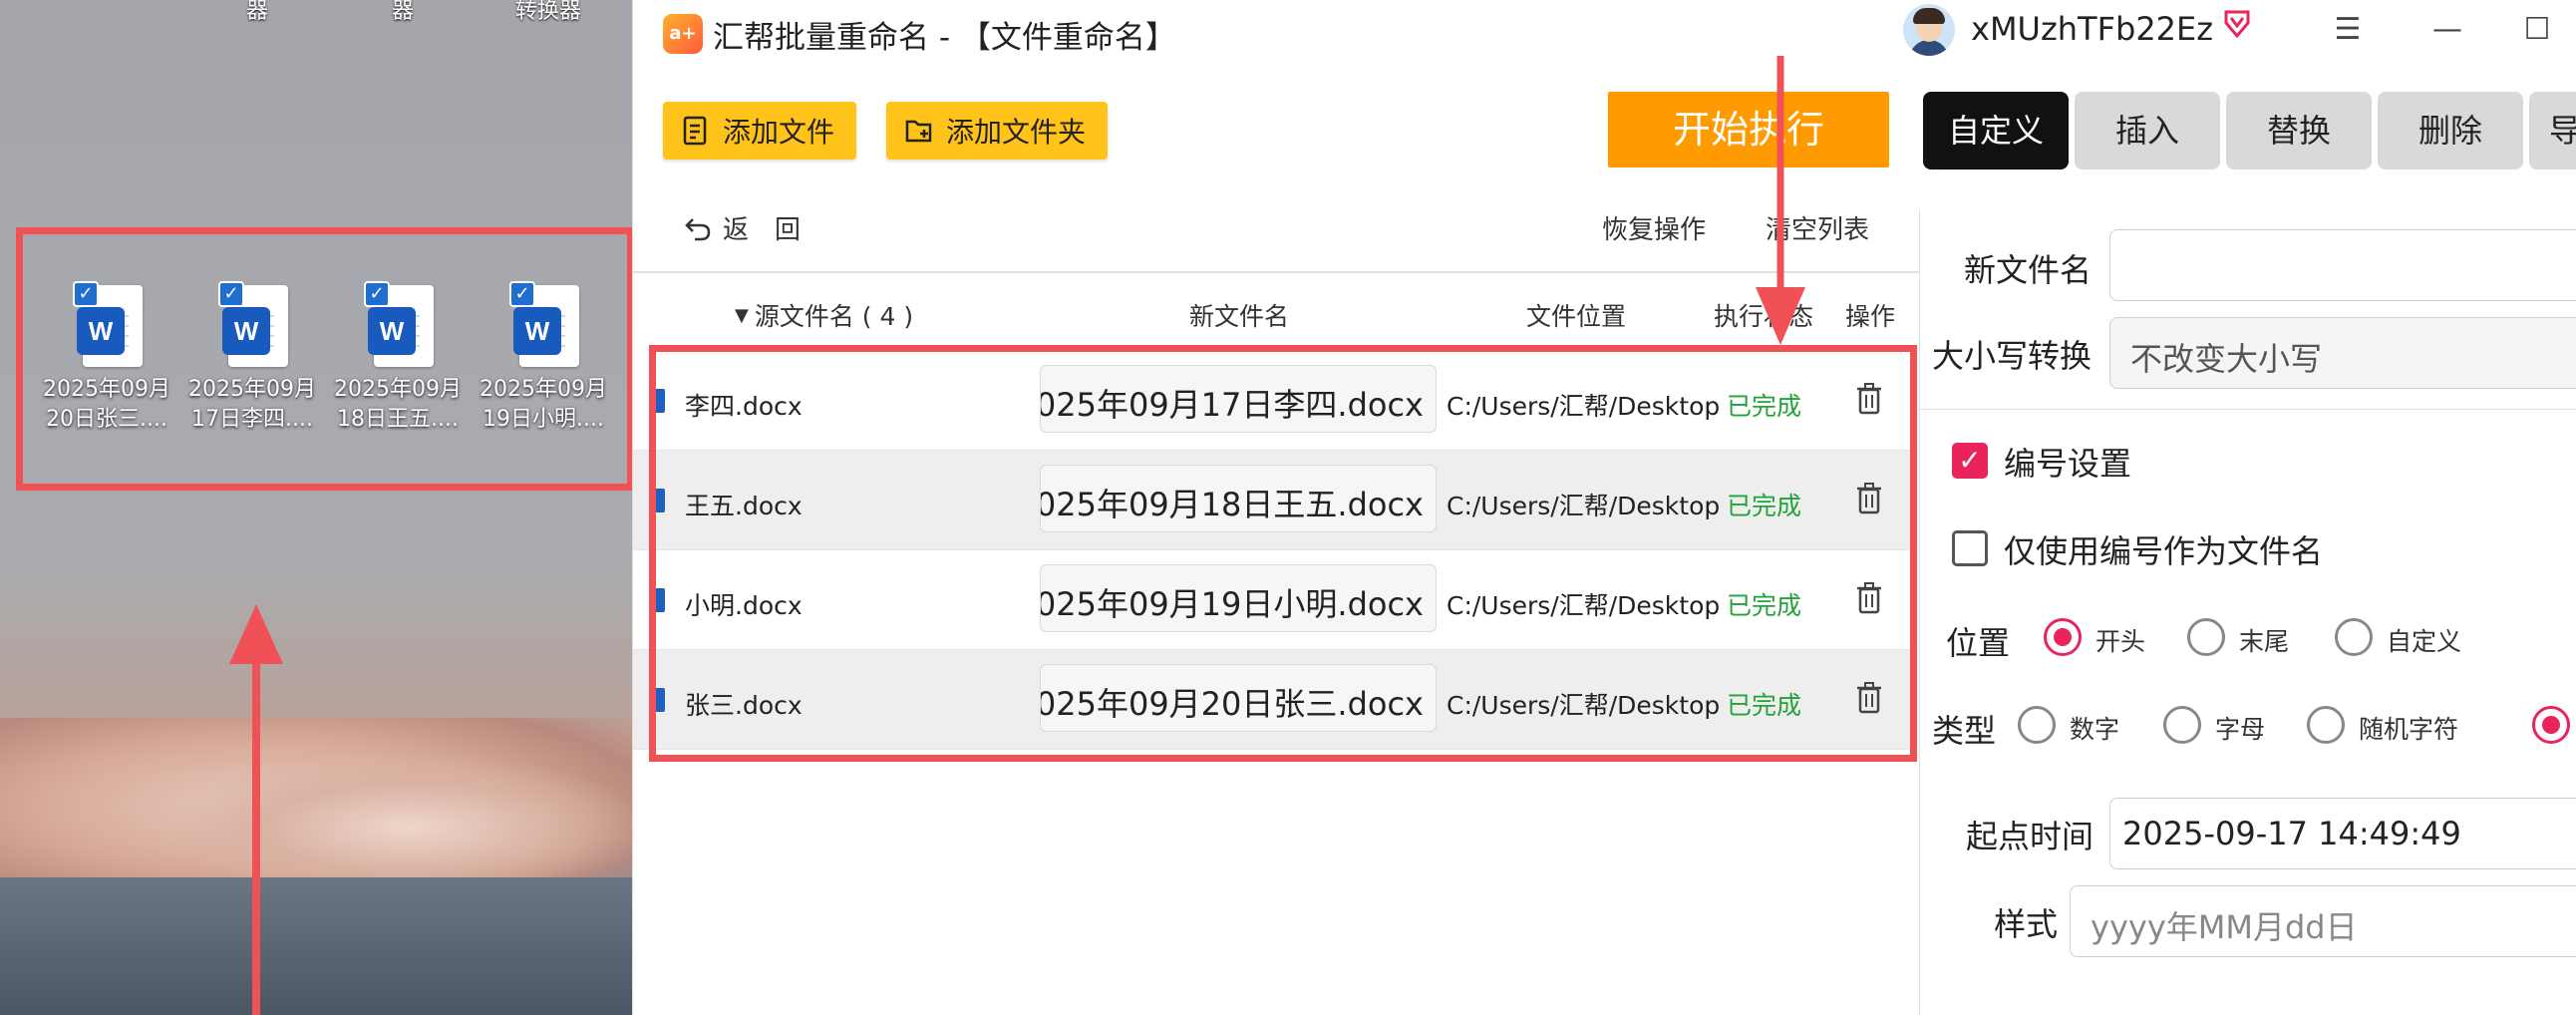 The width and height of the screenshot is (2576, 1015). What do you see at coordinates (2120, 641) in the screenshot?
I see `position-start-label: 开头` at bounding box center [2120, 641].